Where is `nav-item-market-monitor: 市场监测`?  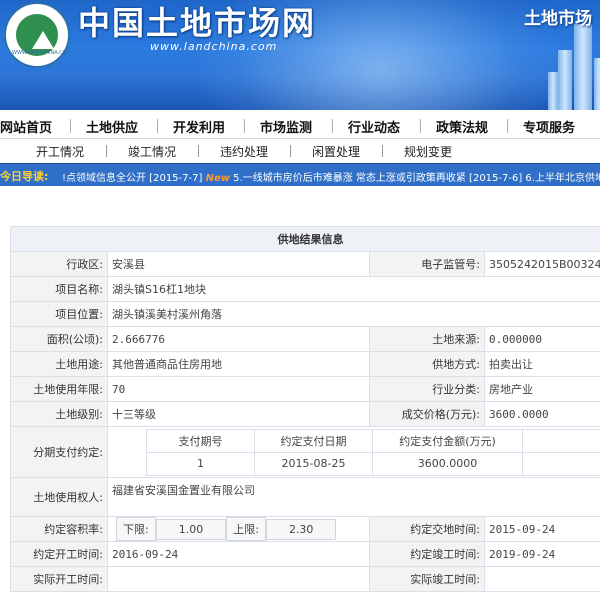
nav-item-market-monitor: 市场监测 is located at coordinates (286, 126).